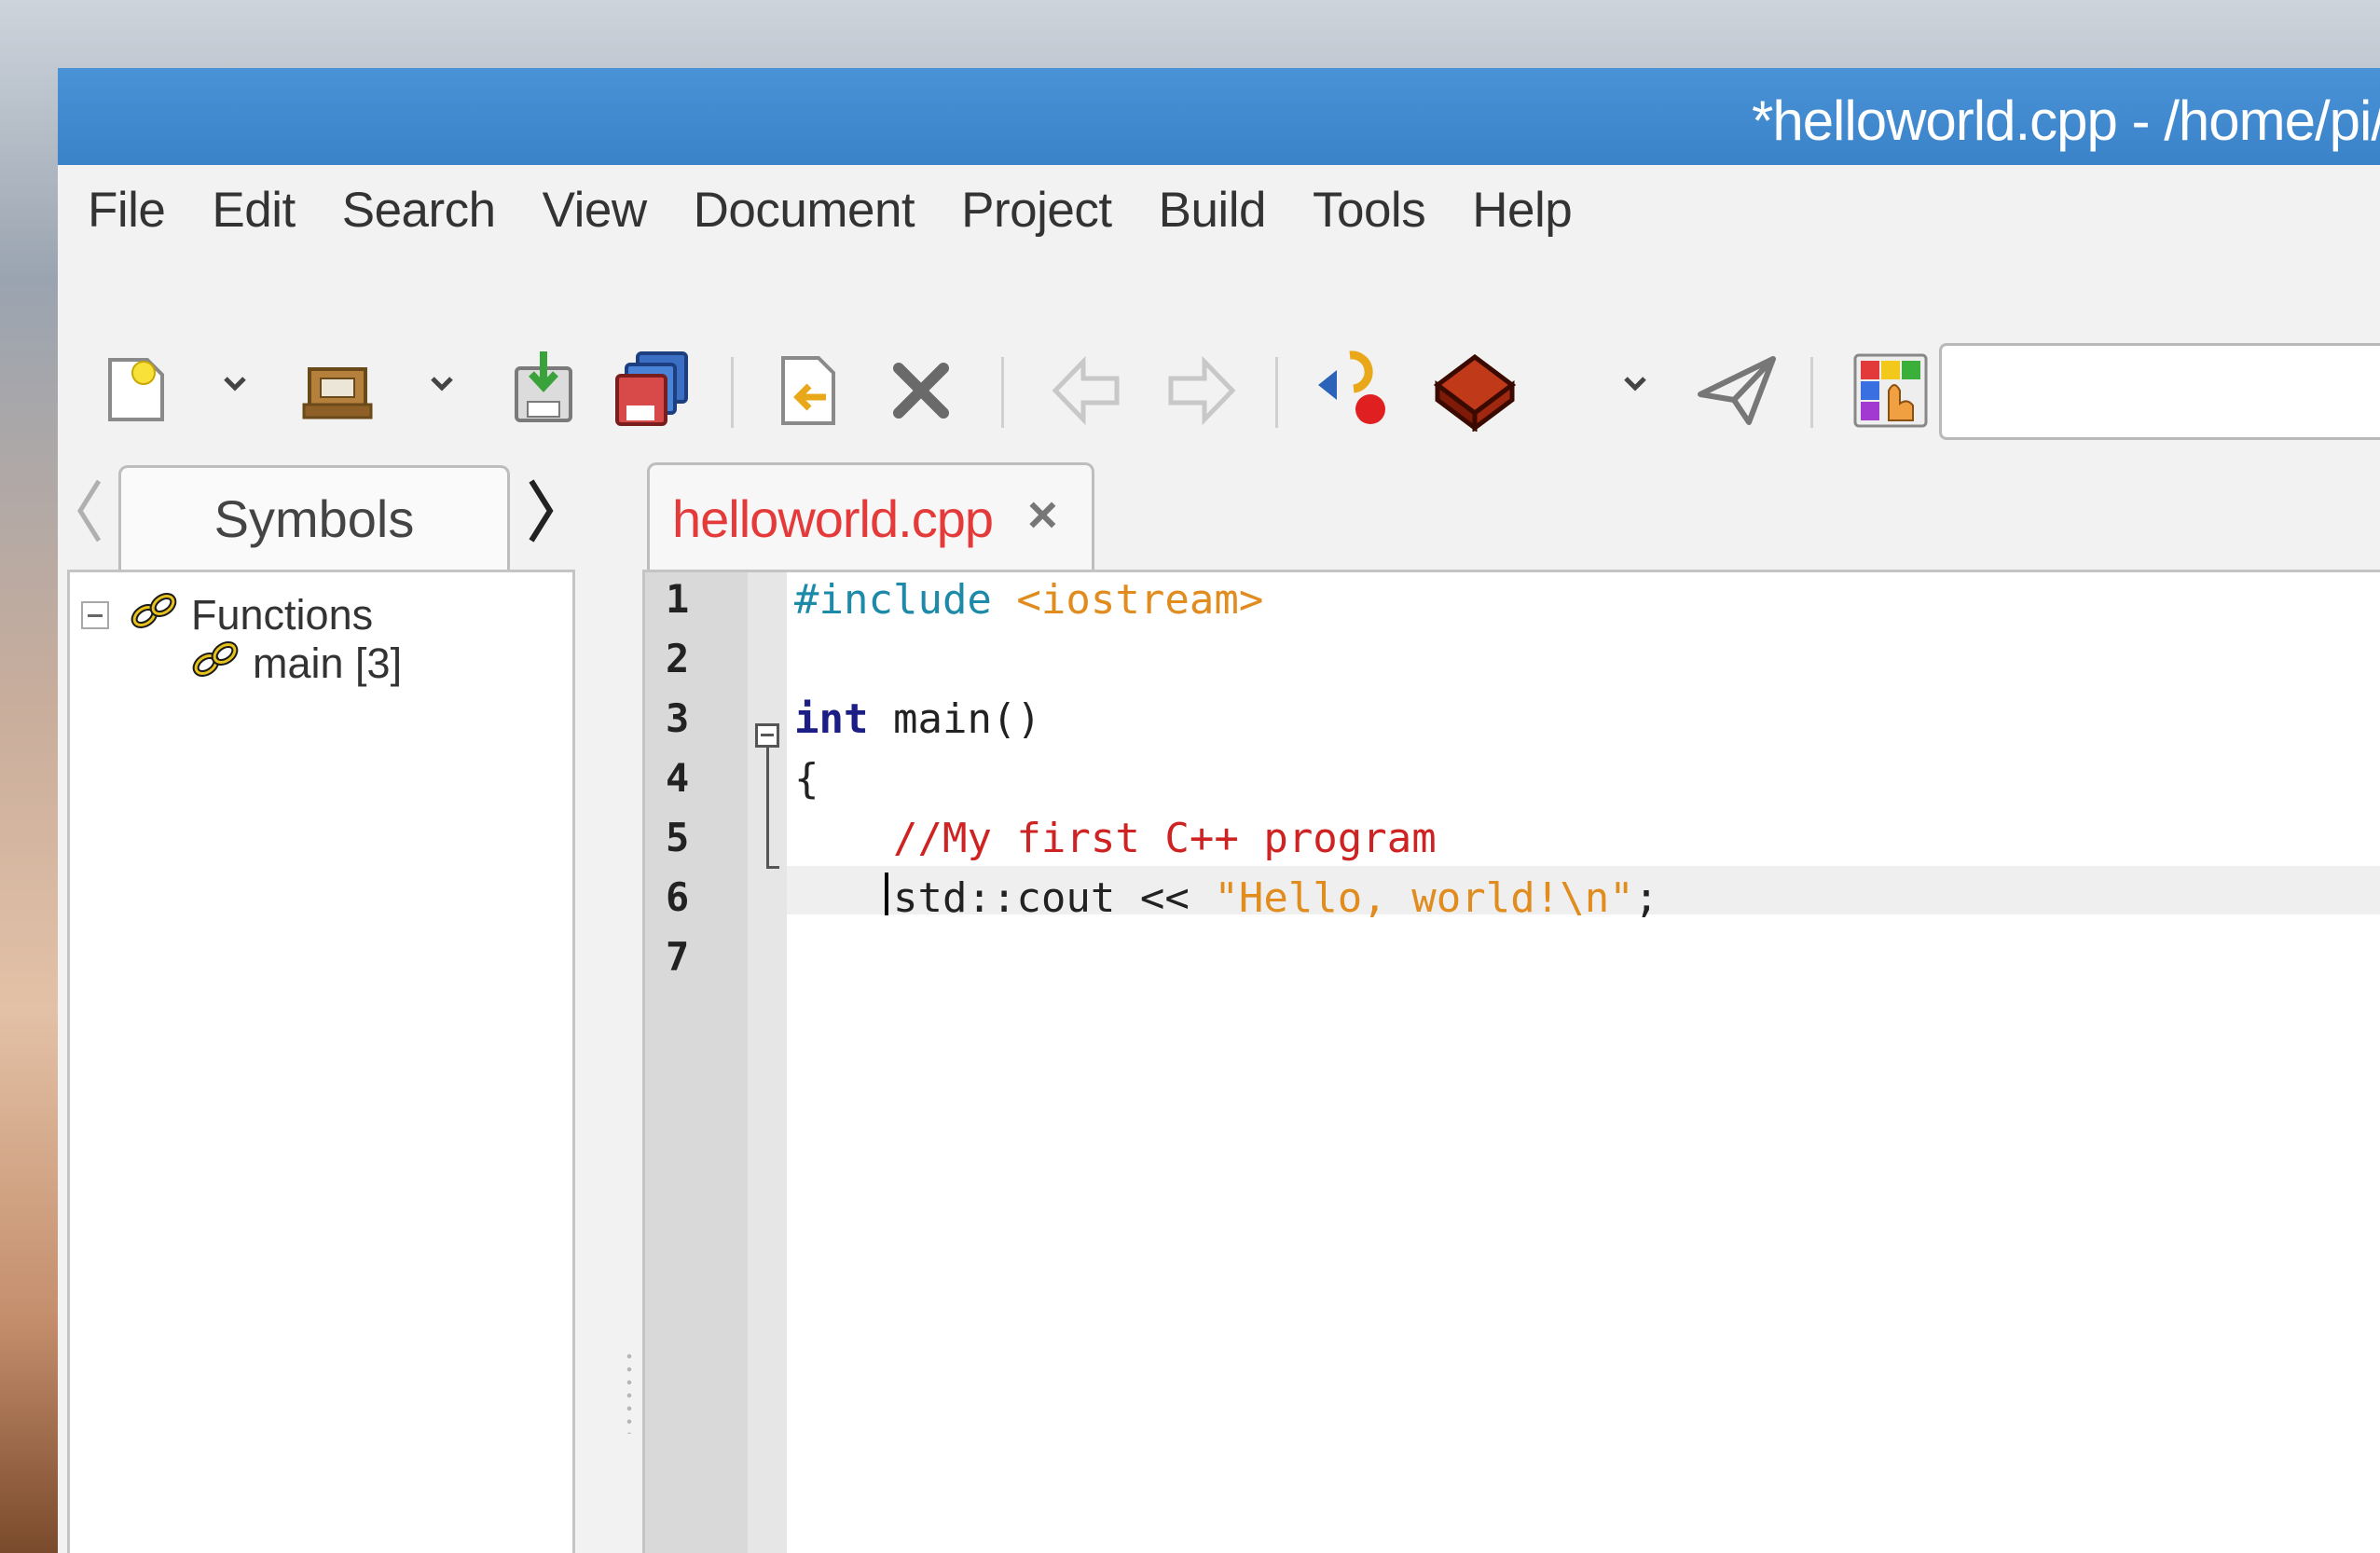 The image size is (2380, 1553). I want to click on code-line: #include <iostream>, so click(1029, 600).